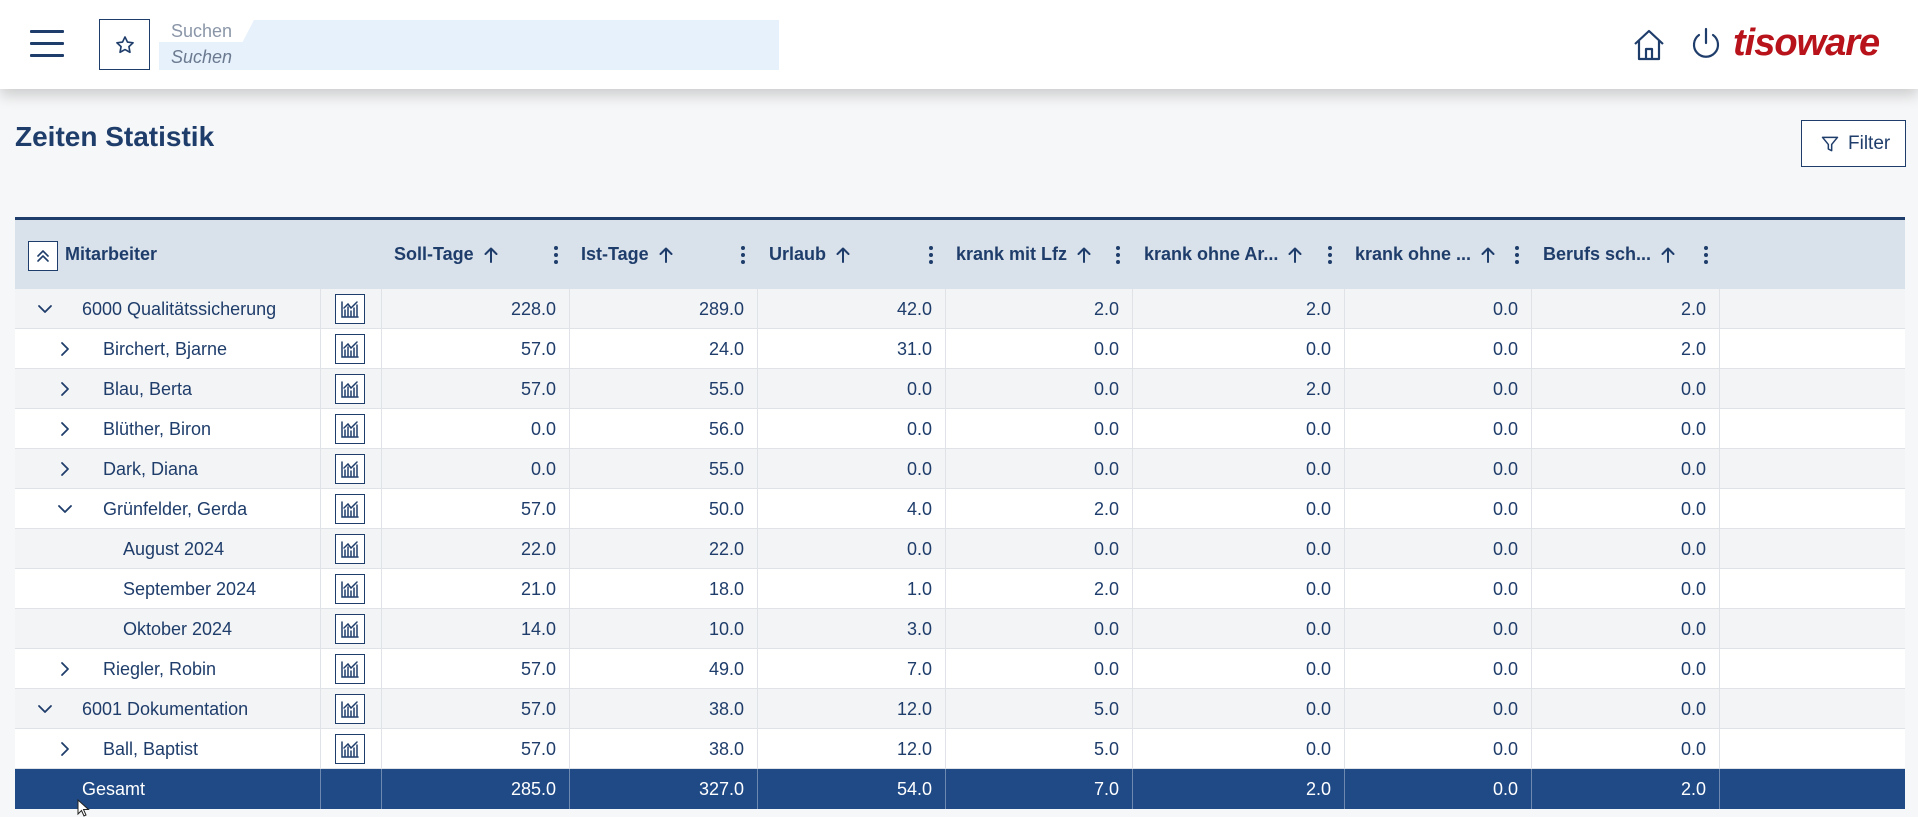 This screenshot has height=817, width=1918. What do you see at coordinates (726, 348) in the screenshot?
I see `row-value: 24.0` at bounding box center [726, 348].